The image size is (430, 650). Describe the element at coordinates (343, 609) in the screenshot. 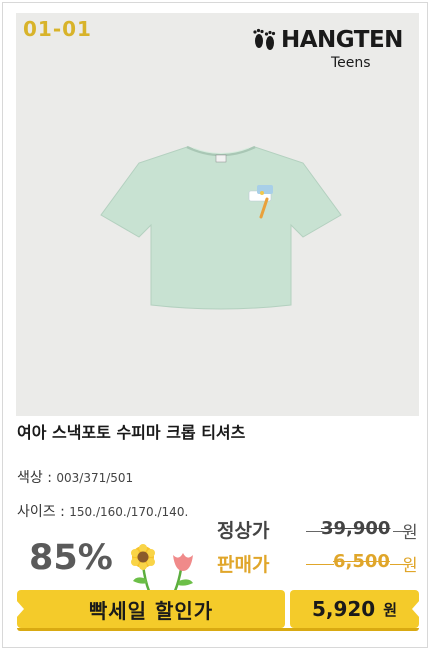

I see `final-price: 5,920` at that location.